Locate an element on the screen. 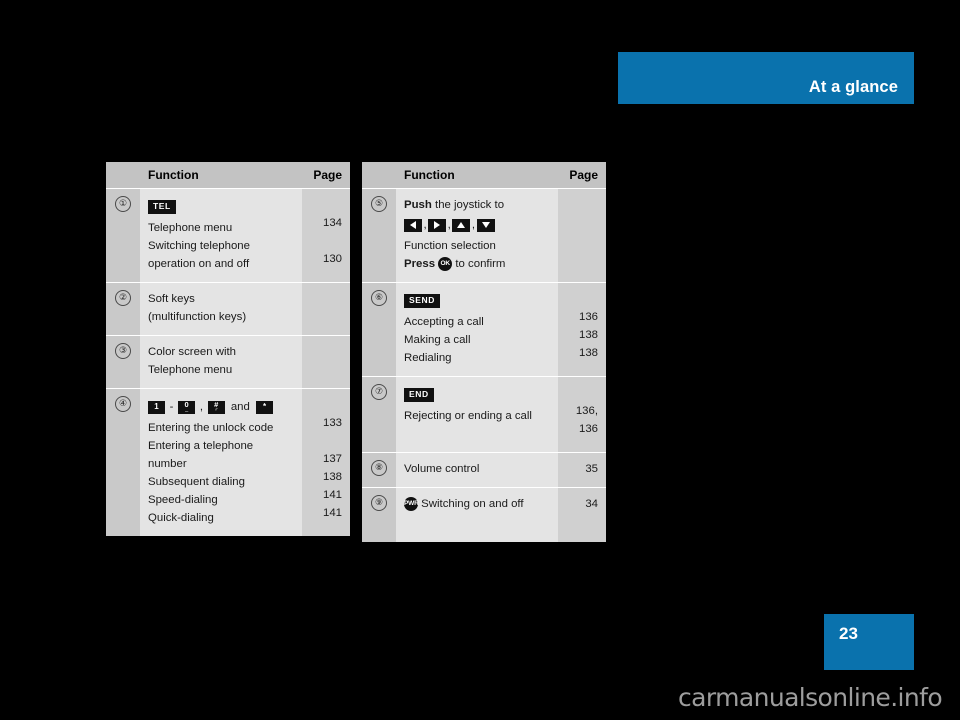  page-number-value: 130 is located at coordinates (332, 258).